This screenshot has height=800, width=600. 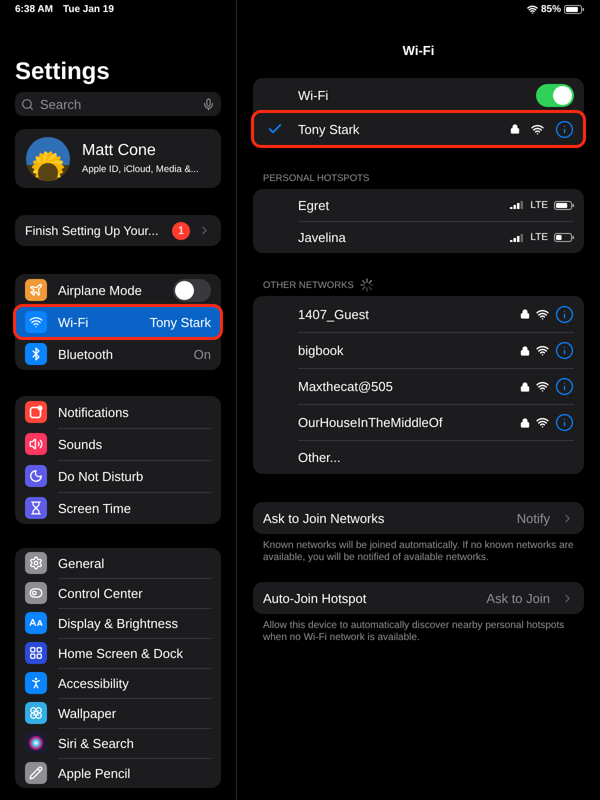 What do you see at coordinates (118, 354) in the screenshot?
I see `settings-row: Bluetooth On` at bounding box center [118, 354].